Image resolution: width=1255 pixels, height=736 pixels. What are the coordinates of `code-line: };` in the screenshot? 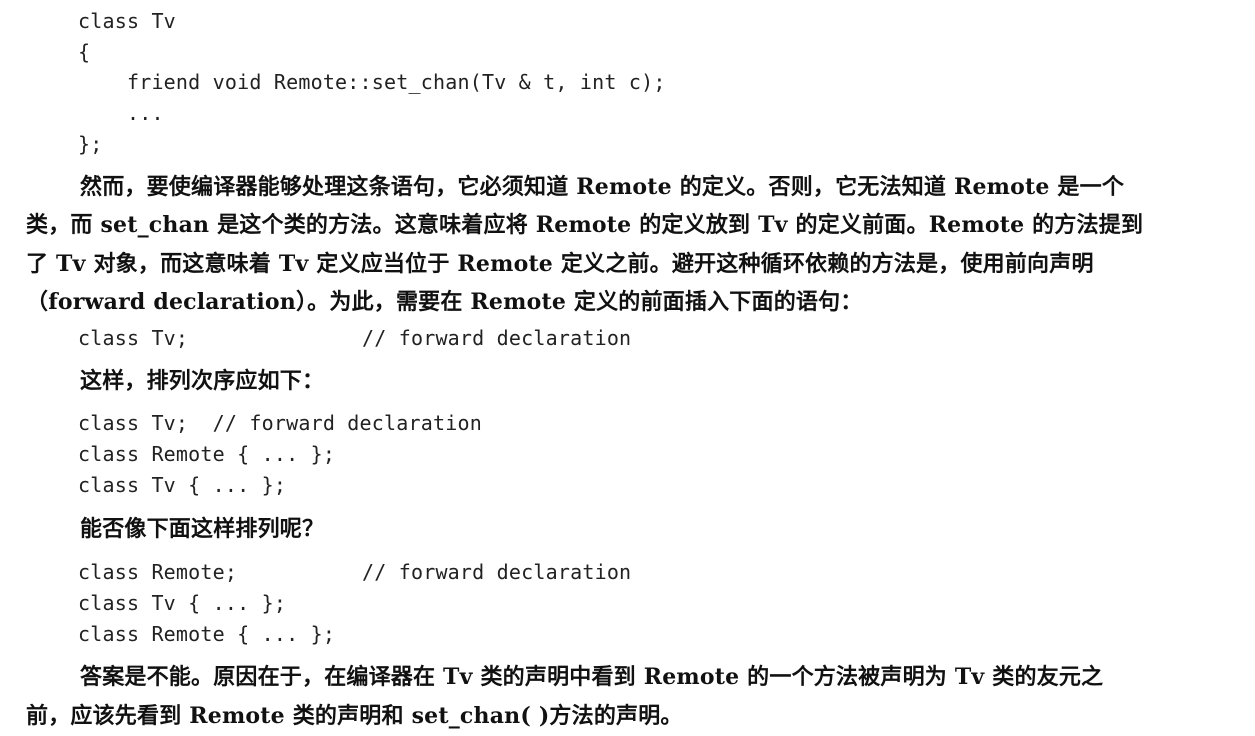 It's located at (90, 144).